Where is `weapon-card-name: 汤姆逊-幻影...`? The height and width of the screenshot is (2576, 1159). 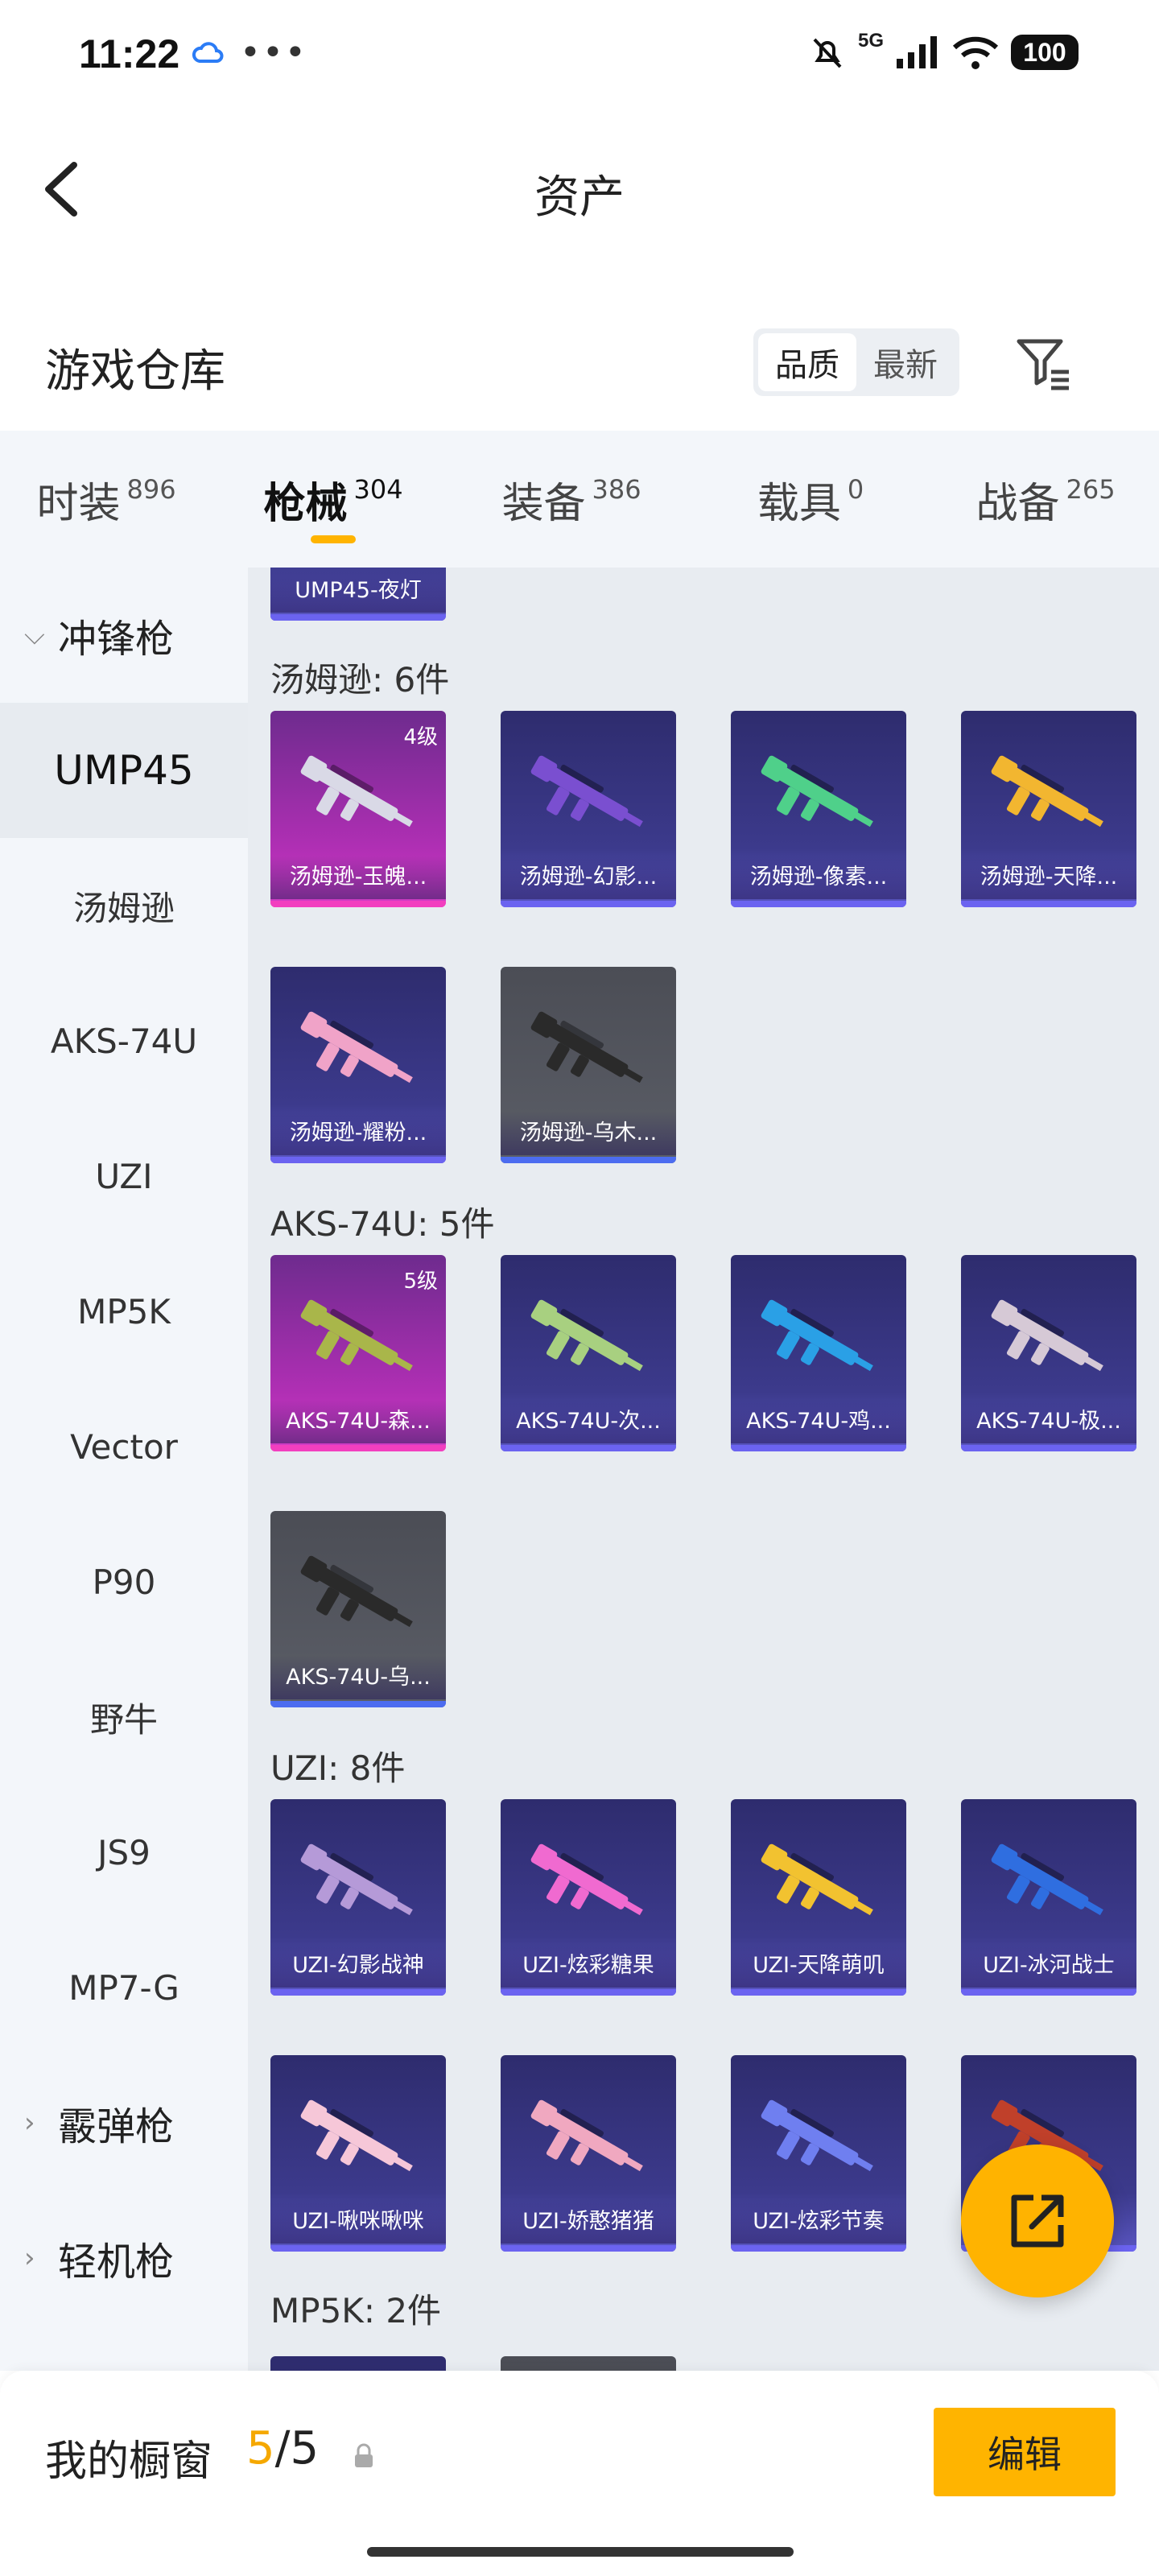
weapon-card-name: 汤姆逊-幻影... is located at coordinates (588, 877).